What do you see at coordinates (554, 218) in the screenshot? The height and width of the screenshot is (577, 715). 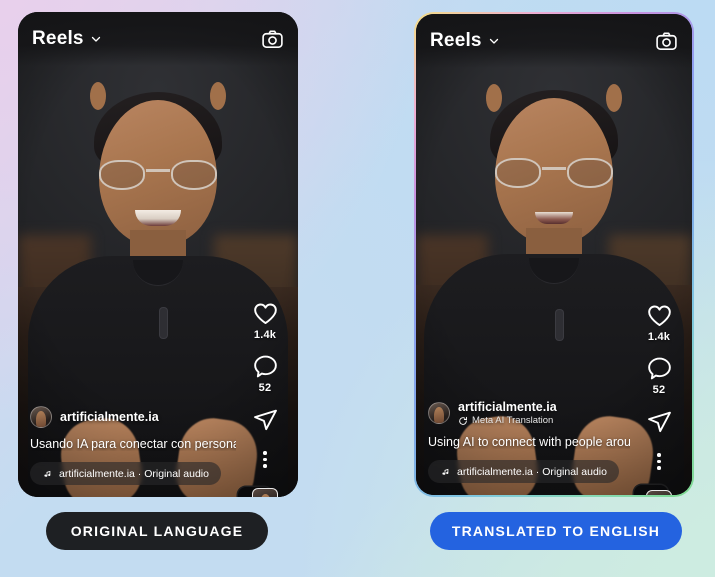 I see `subject-mouth` at bounding box center [554, 218].